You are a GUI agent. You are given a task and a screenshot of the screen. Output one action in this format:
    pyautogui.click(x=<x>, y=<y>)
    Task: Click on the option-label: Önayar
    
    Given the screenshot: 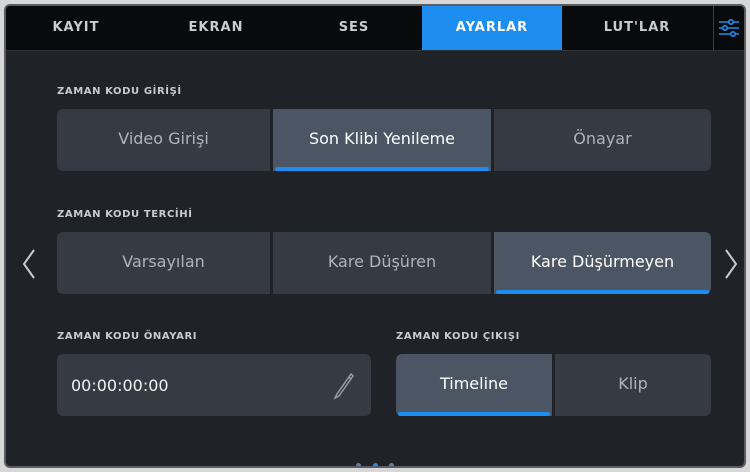 What is the action you would take?
    pyautogui.click(x=602, y=138)
    